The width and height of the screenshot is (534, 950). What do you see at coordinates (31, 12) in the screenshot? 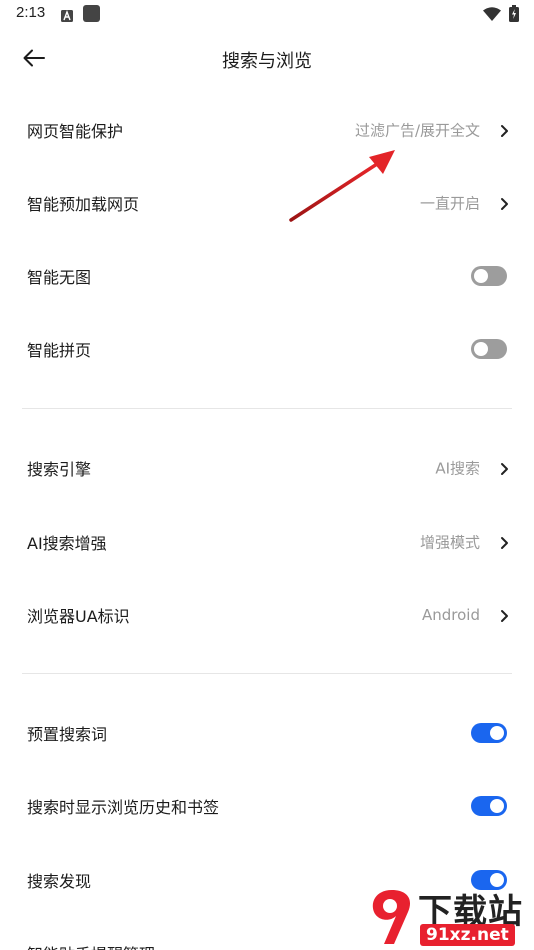
I see `status-time: 2:13` at bounding box center [31, 12].